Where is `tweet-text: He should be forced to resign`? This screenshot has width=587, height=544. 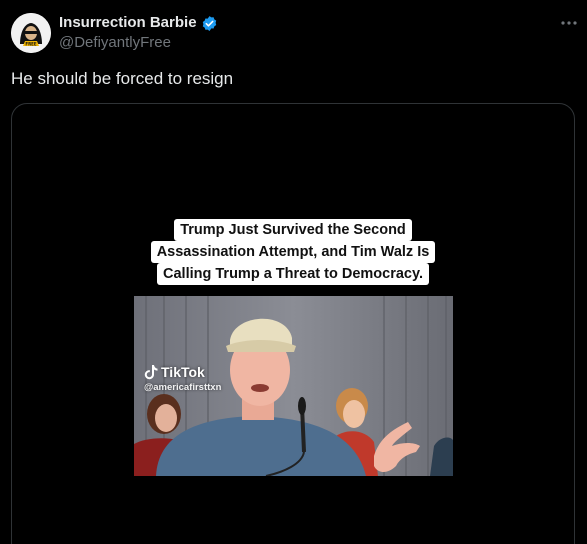 tweet-text: He should be forced to resign is located at coordinates (122, 78).